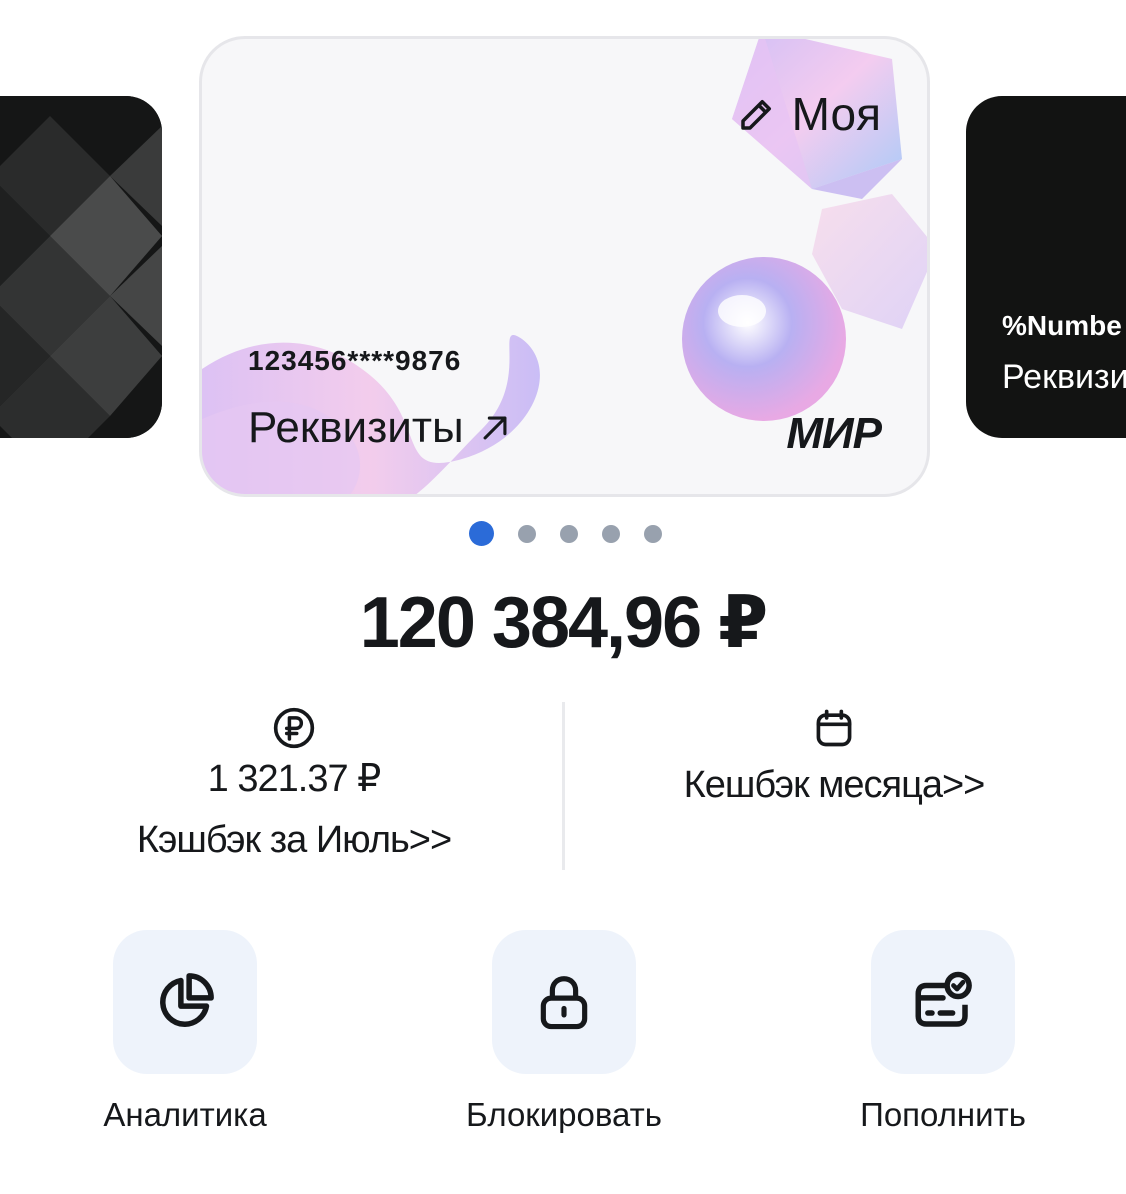 This screenshot has width=1126, height=1194. What do you see at coordinates (294, 840) in the screenshot?
I see `cashback-previous-link: Кэшбэк за Июль>>` at bounding box center [294, 840].